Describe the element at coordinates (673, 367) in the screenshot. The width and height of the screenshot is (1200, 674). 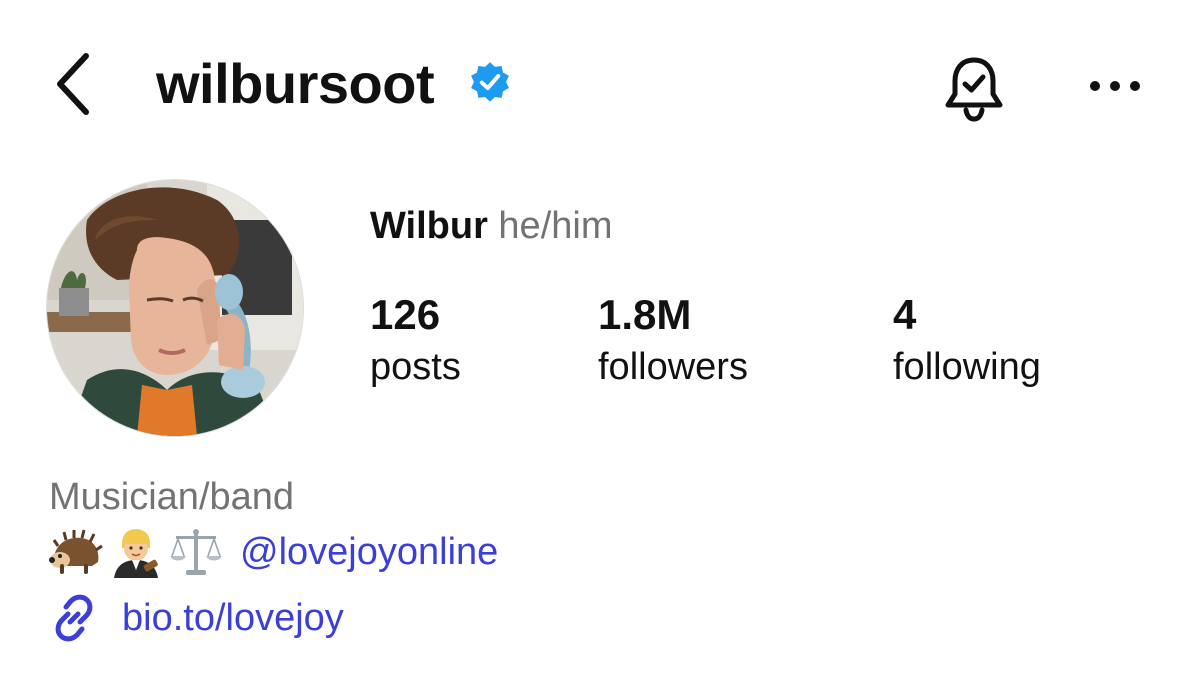
I see `followers-label: followers` at that location.